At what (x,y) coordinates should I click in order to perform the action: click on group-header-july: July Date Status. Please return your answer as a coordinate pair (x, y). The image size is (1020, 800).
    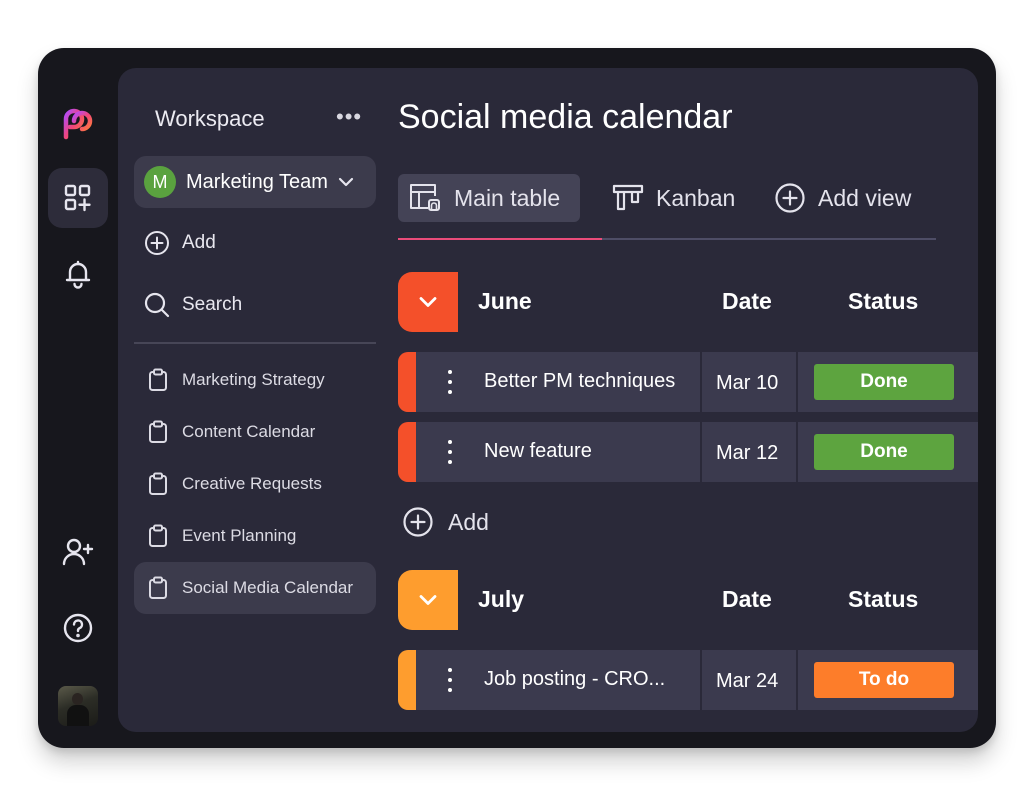
    Looking at the image, I should click on (688, 600).